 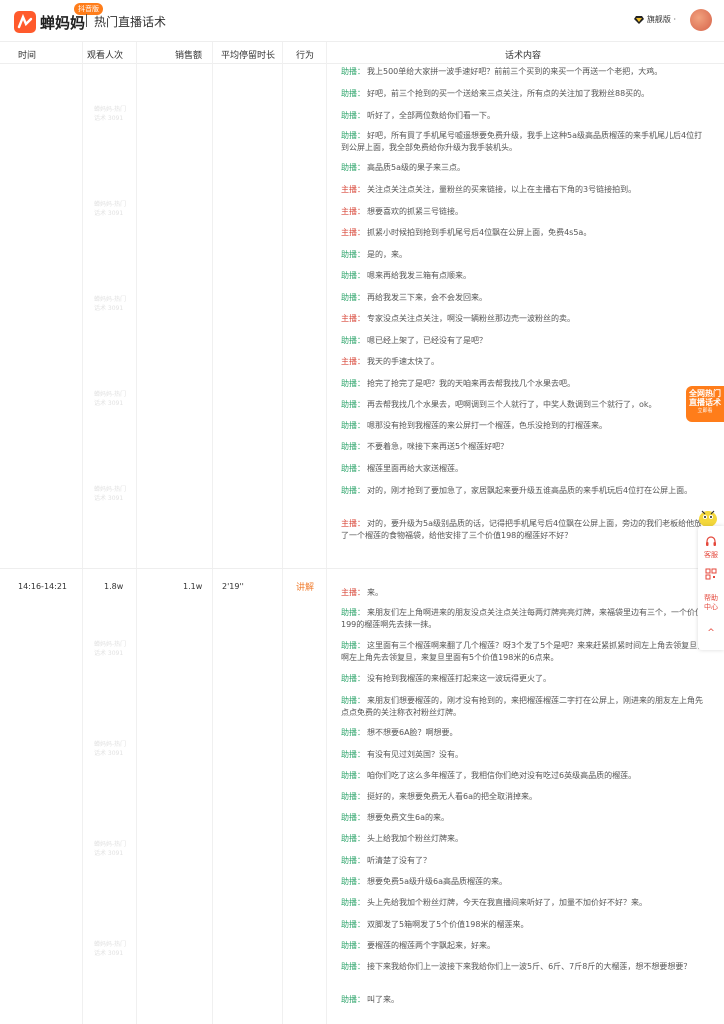 What do you see at coordinates (437, 881) in the screenshot?
I see `script-text: 想要免费5a级升级6a高品质榴莲的来。` at bounding box center [437, 881].